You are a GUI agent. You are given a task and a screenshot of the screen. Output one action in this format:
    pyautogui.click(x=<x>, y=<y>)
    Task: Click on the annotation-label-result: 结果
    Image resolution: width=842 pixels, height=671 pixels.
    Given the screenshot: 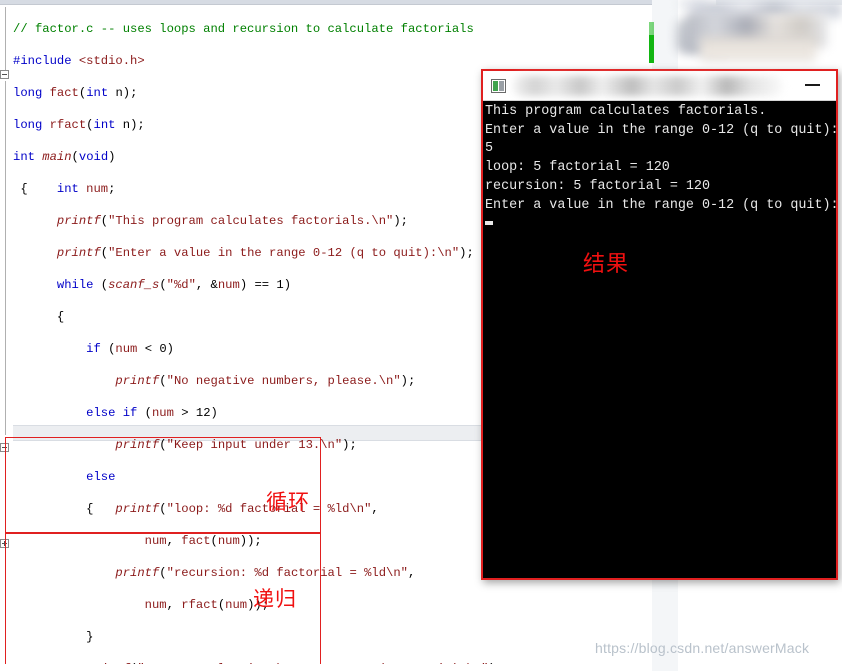 What is the action you would take?
    pyautogui.click(x=606, y=264)
    